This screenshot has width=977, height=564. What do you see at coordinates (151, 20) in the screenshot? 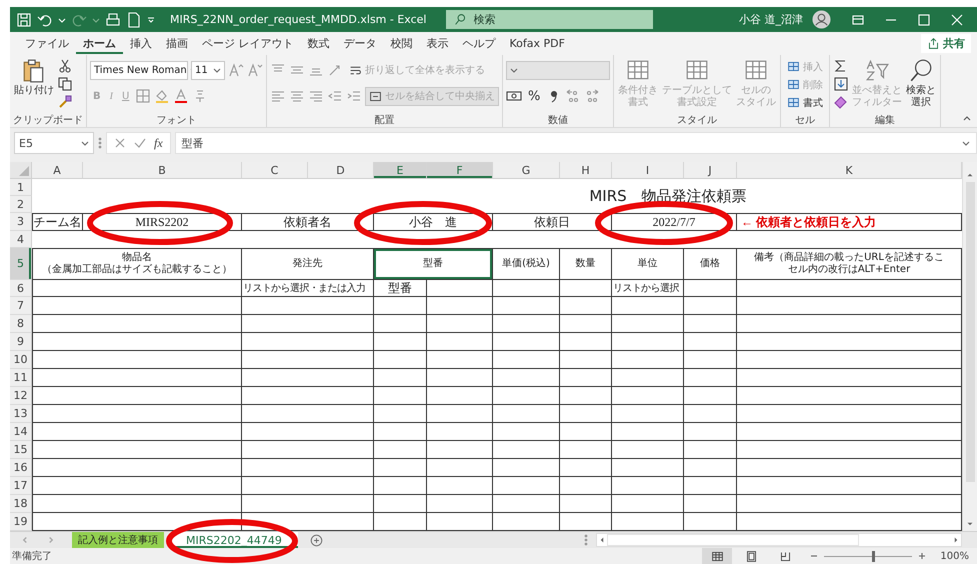
I see `customize-caret-icon` at bounding box center [151, 20].